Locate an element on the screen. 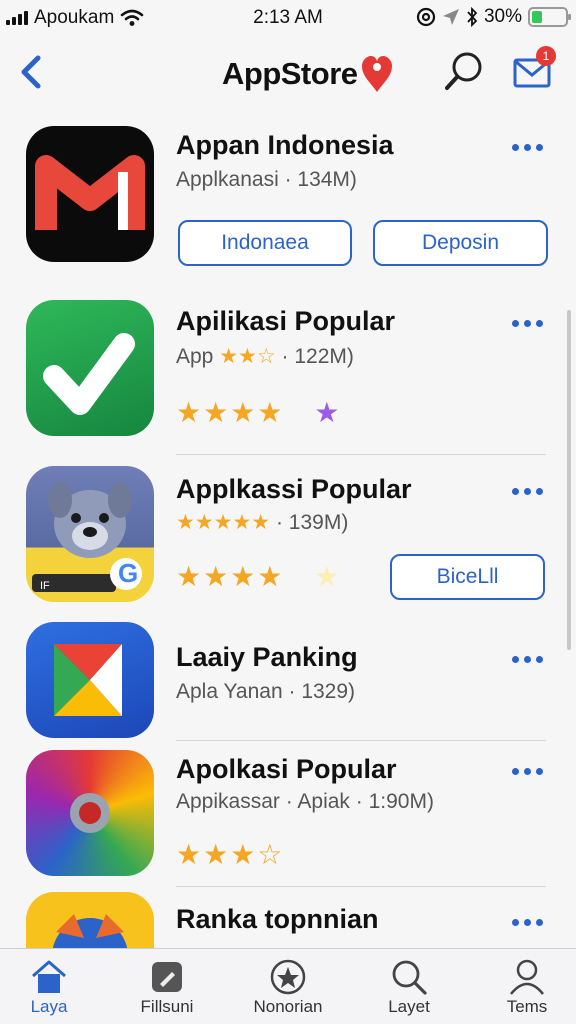  list-item: Ranka topnnian is located at coordinates (288, 922).